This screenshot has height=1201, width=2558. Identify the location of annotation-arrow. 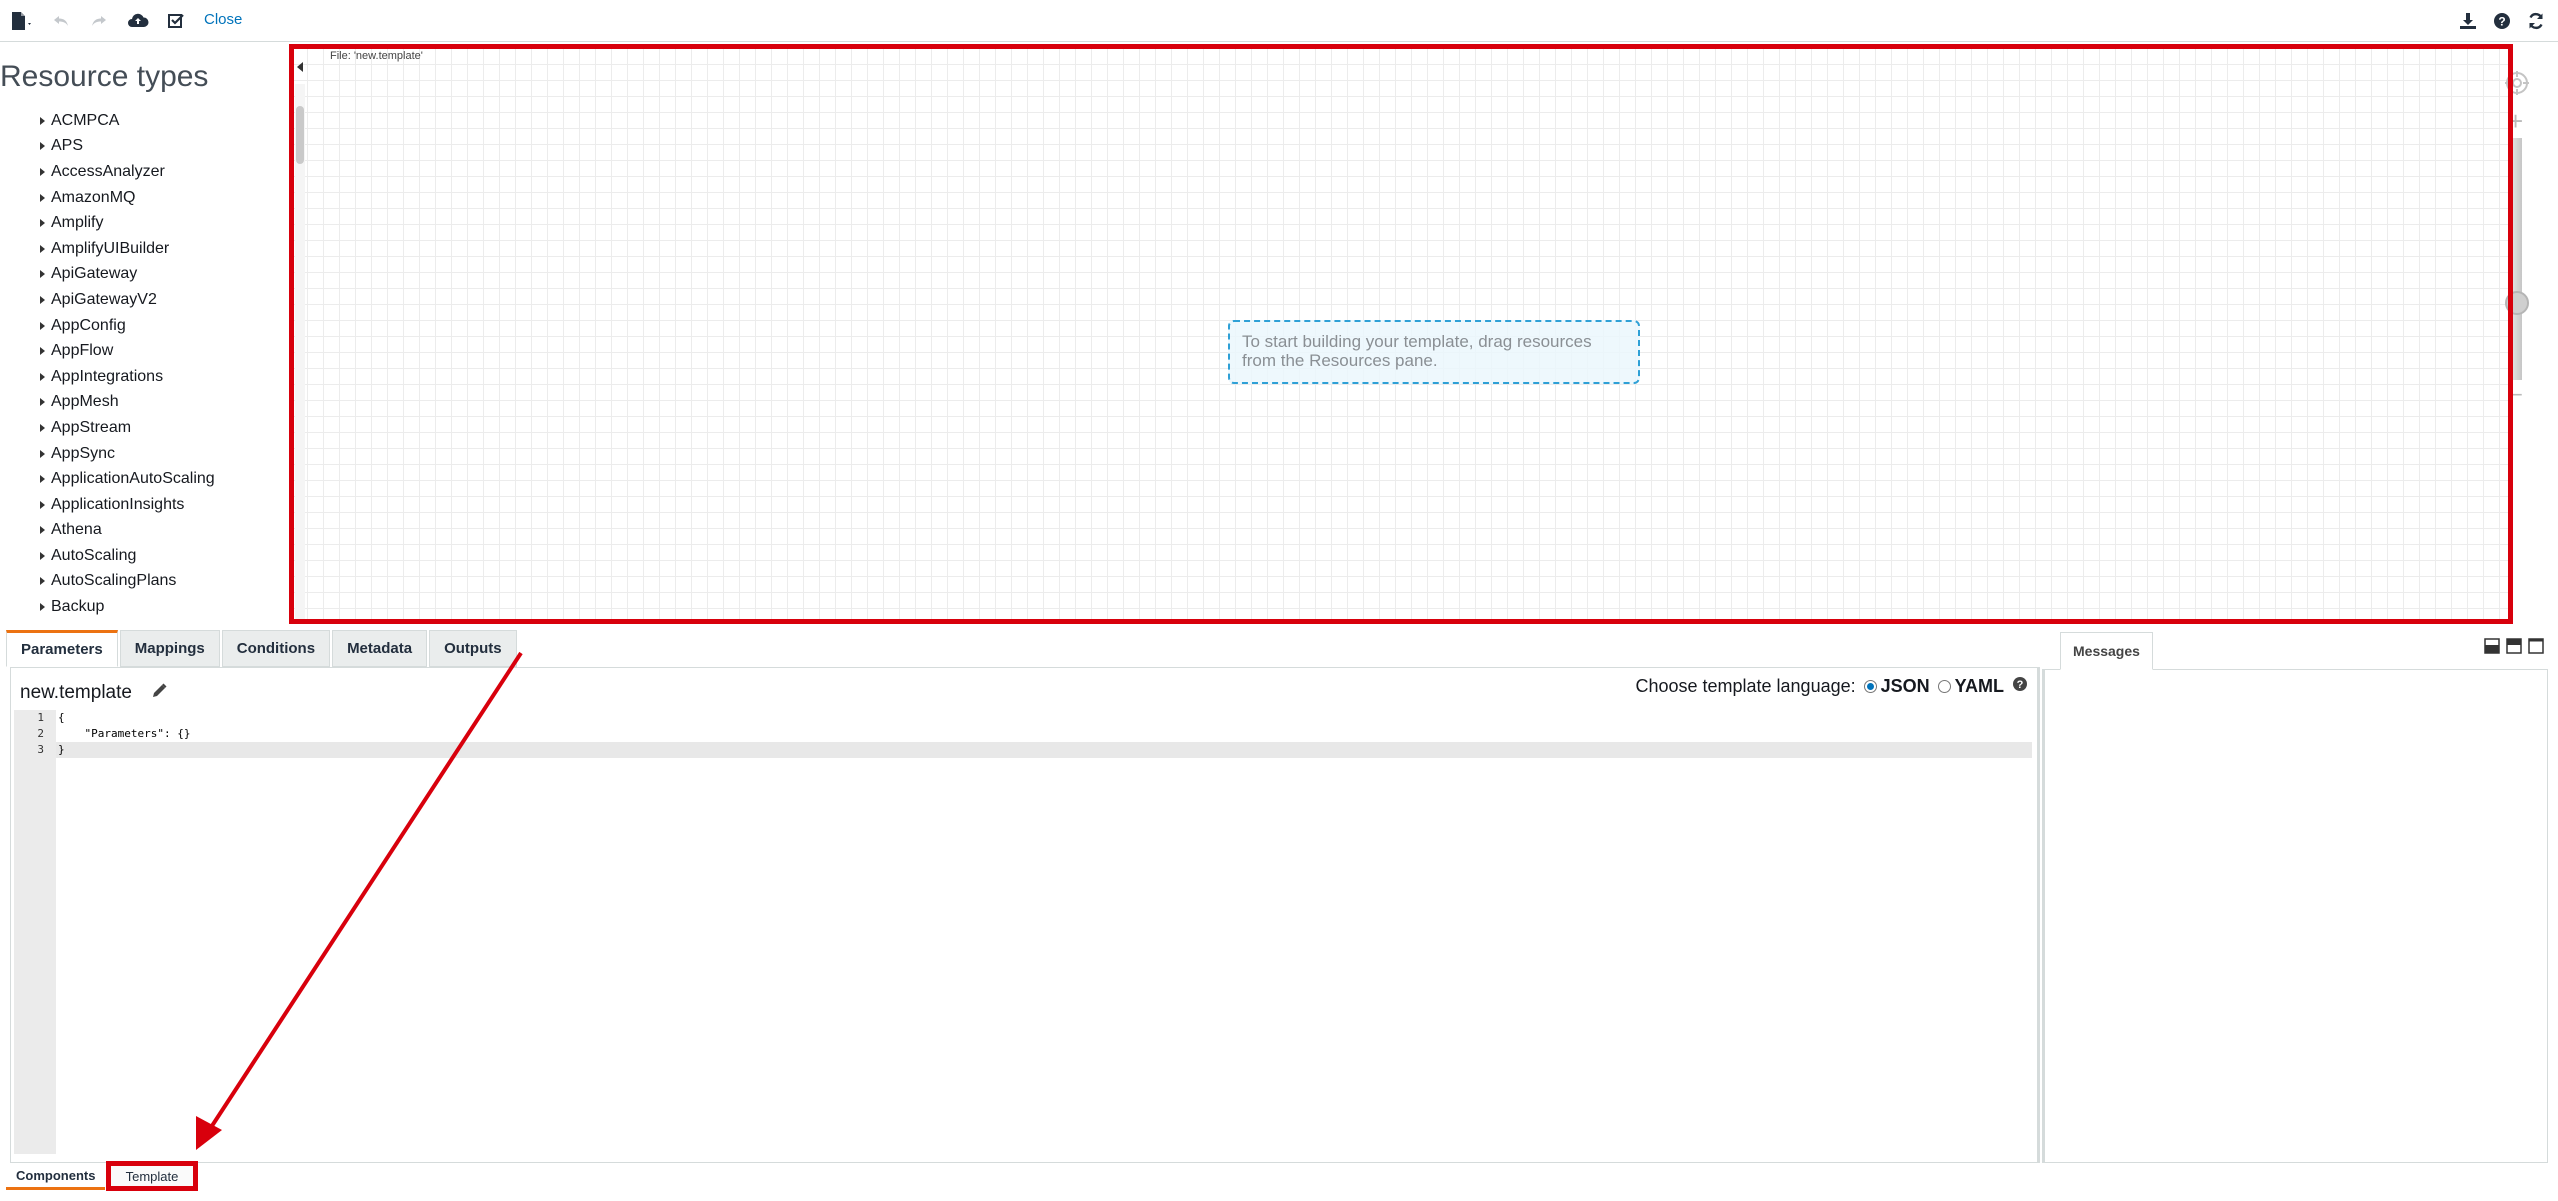
(359, 900).